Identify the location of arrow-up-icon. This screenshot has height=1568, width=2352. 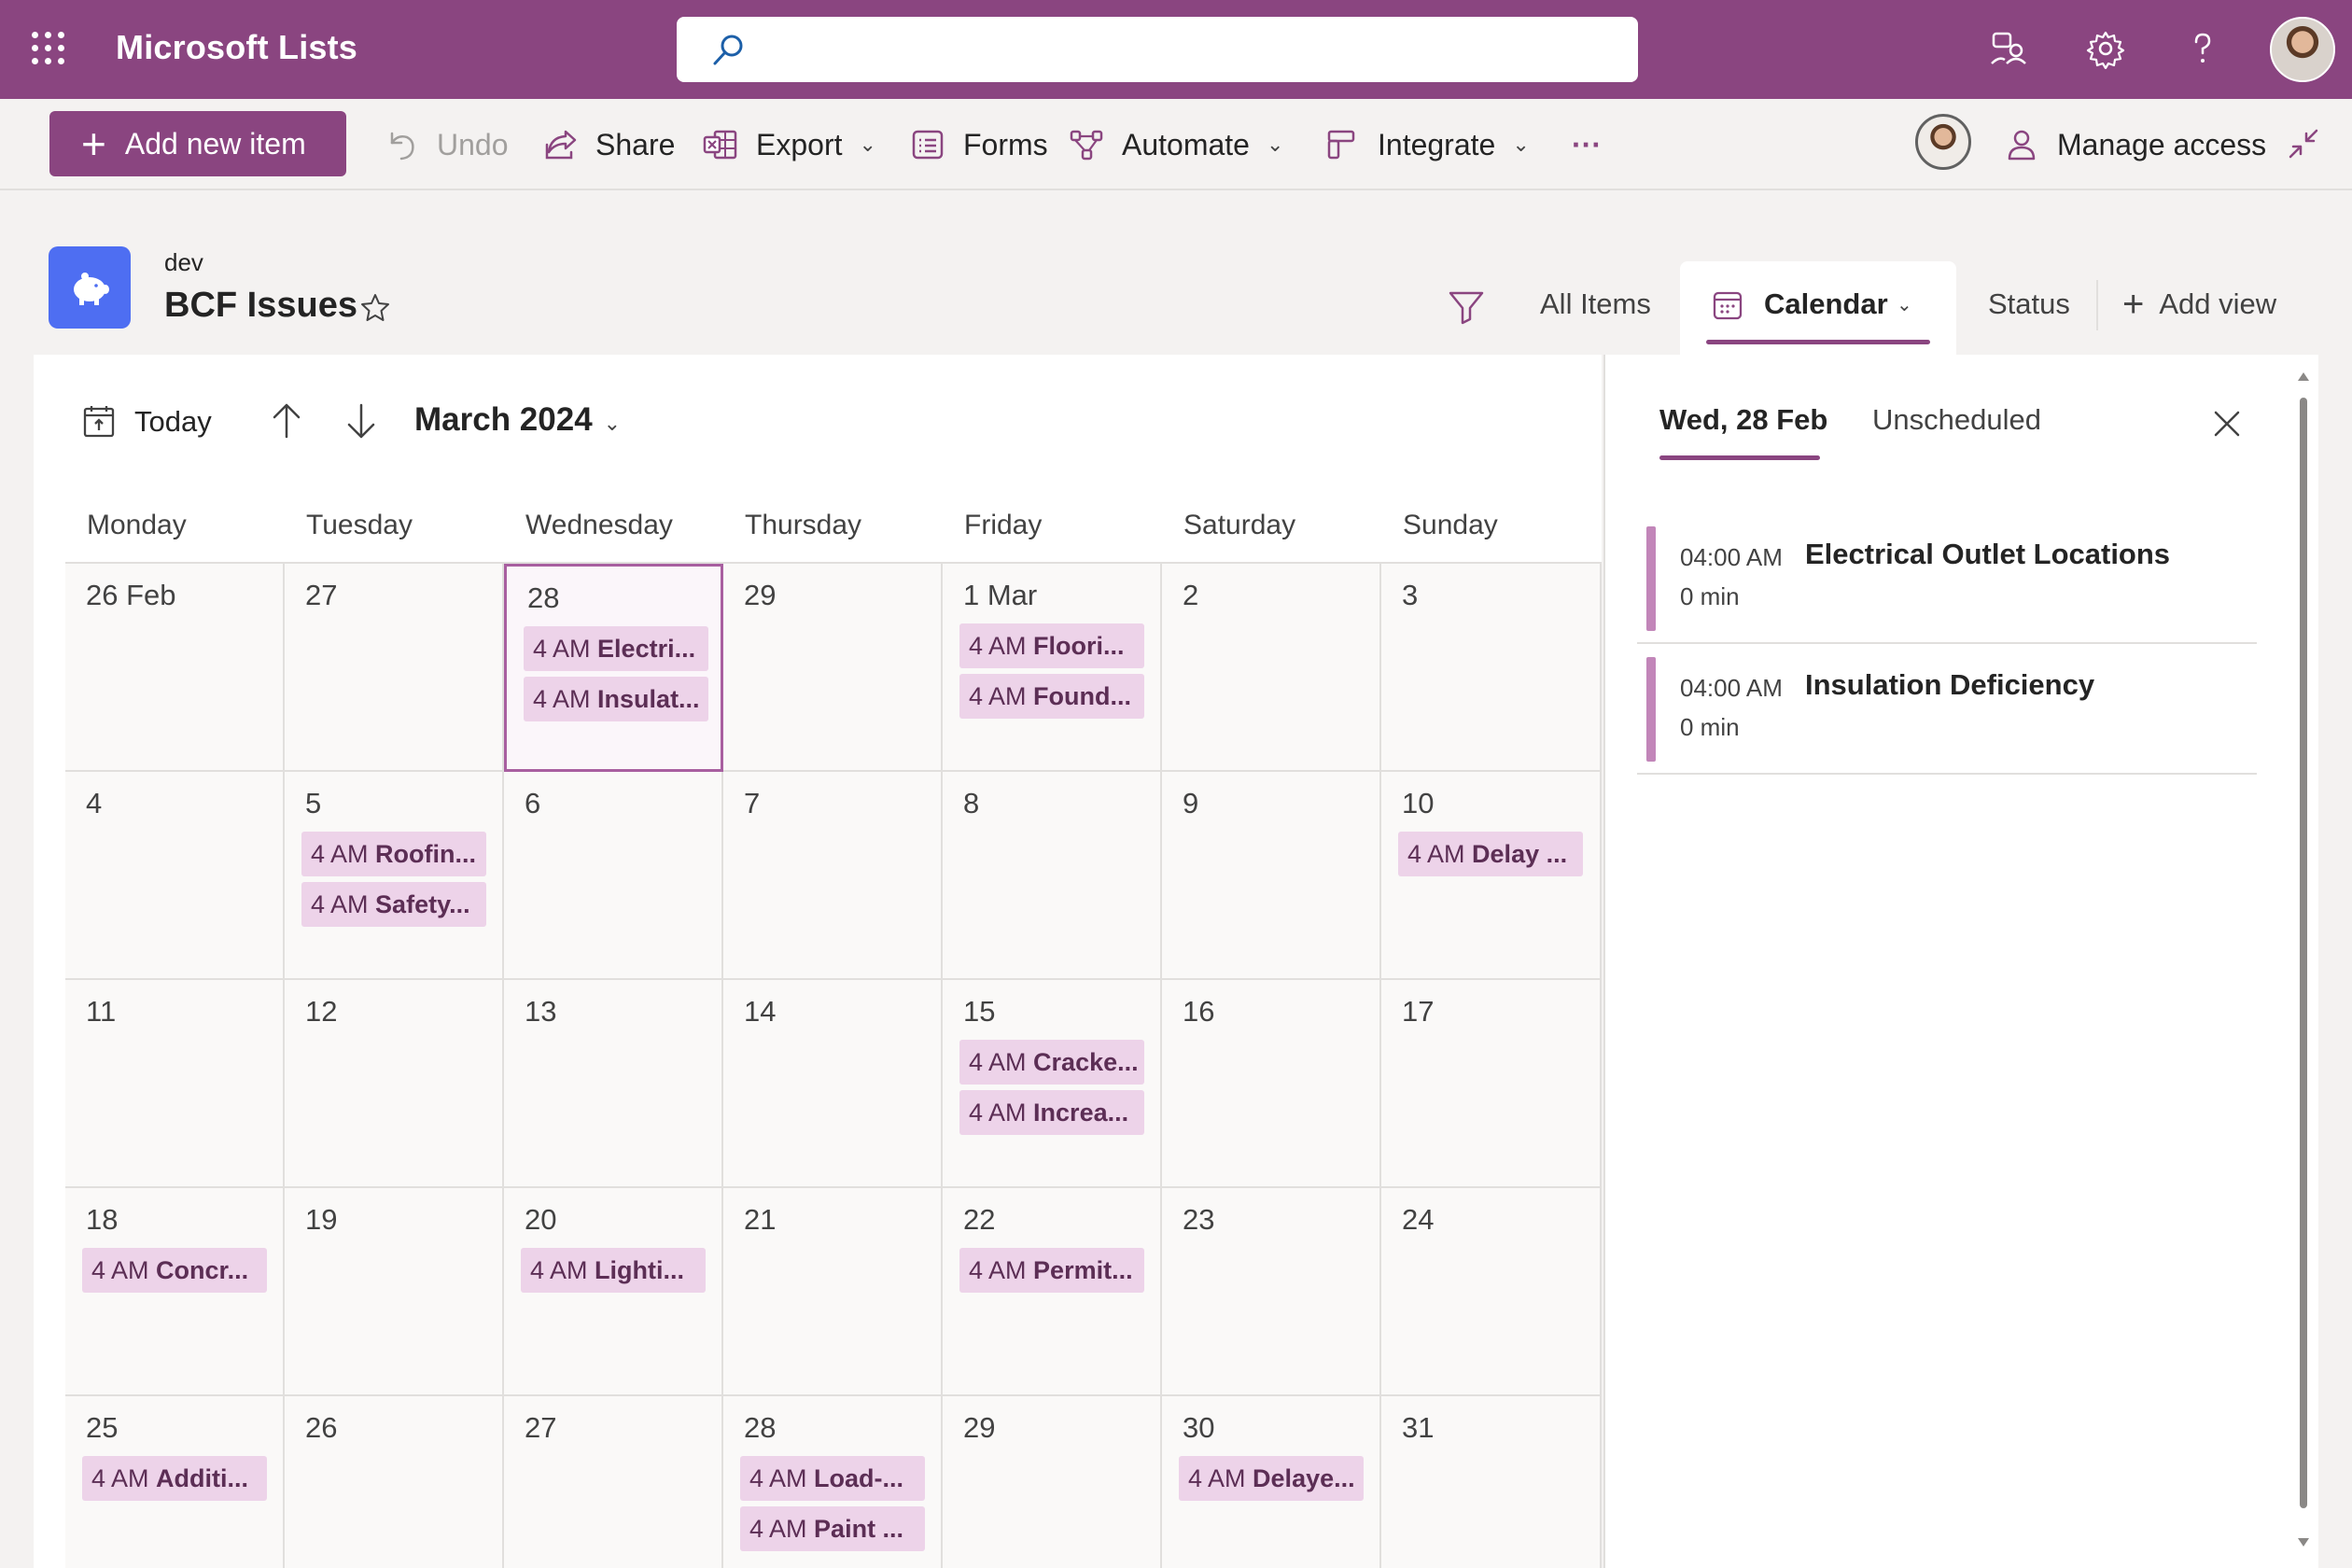
(286, 420).